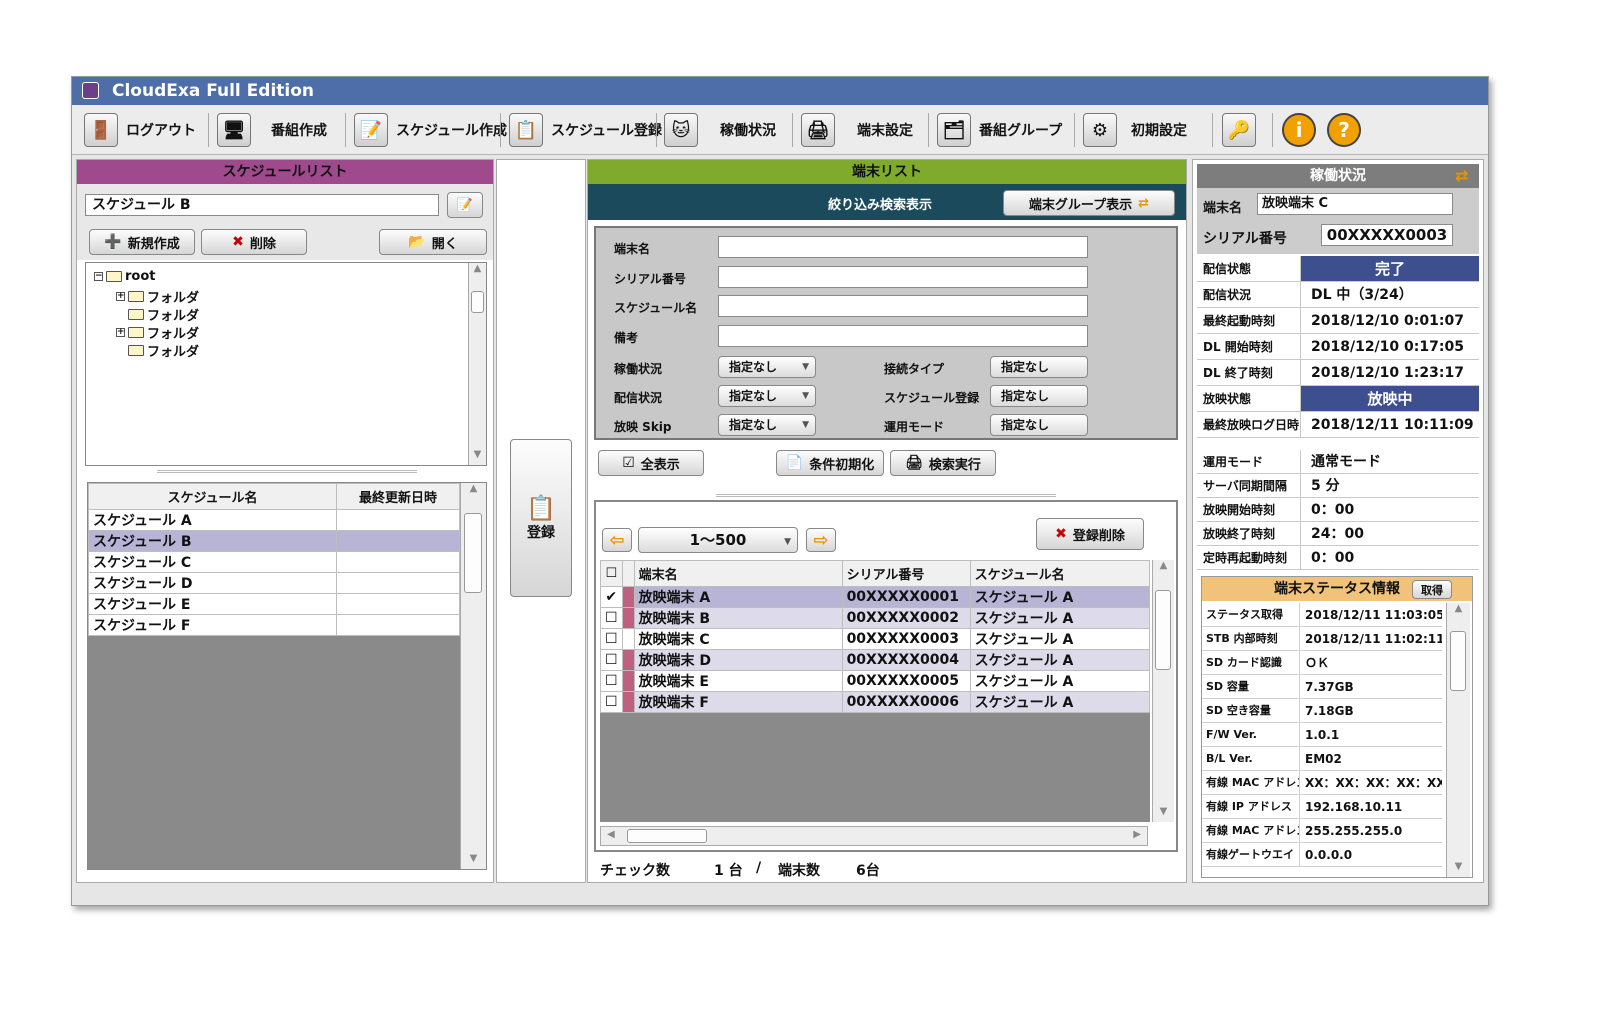  I want to click on table-row: ☐ 放映端末 C 00XXXXX0003 スケジュール A, so click(875, 639).